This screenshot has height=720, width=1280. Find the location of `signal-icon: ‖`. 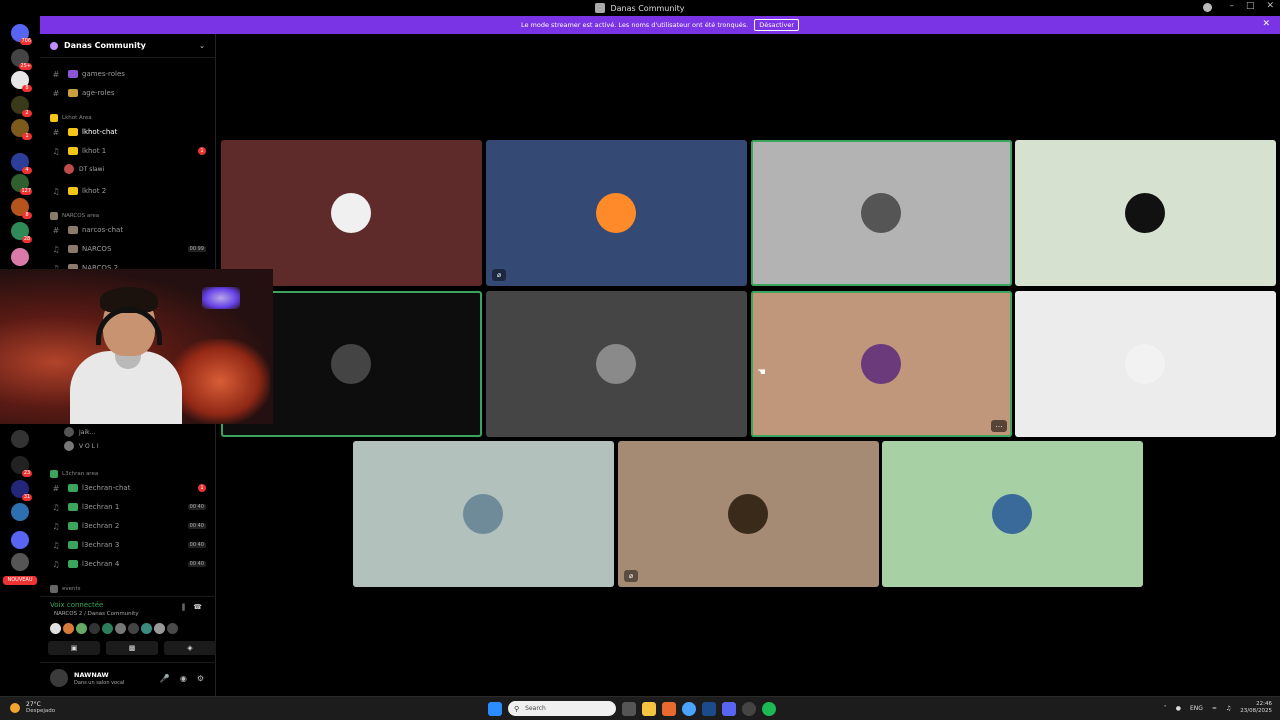

signal-icon: ‖ is located at coordinates (184, 607).